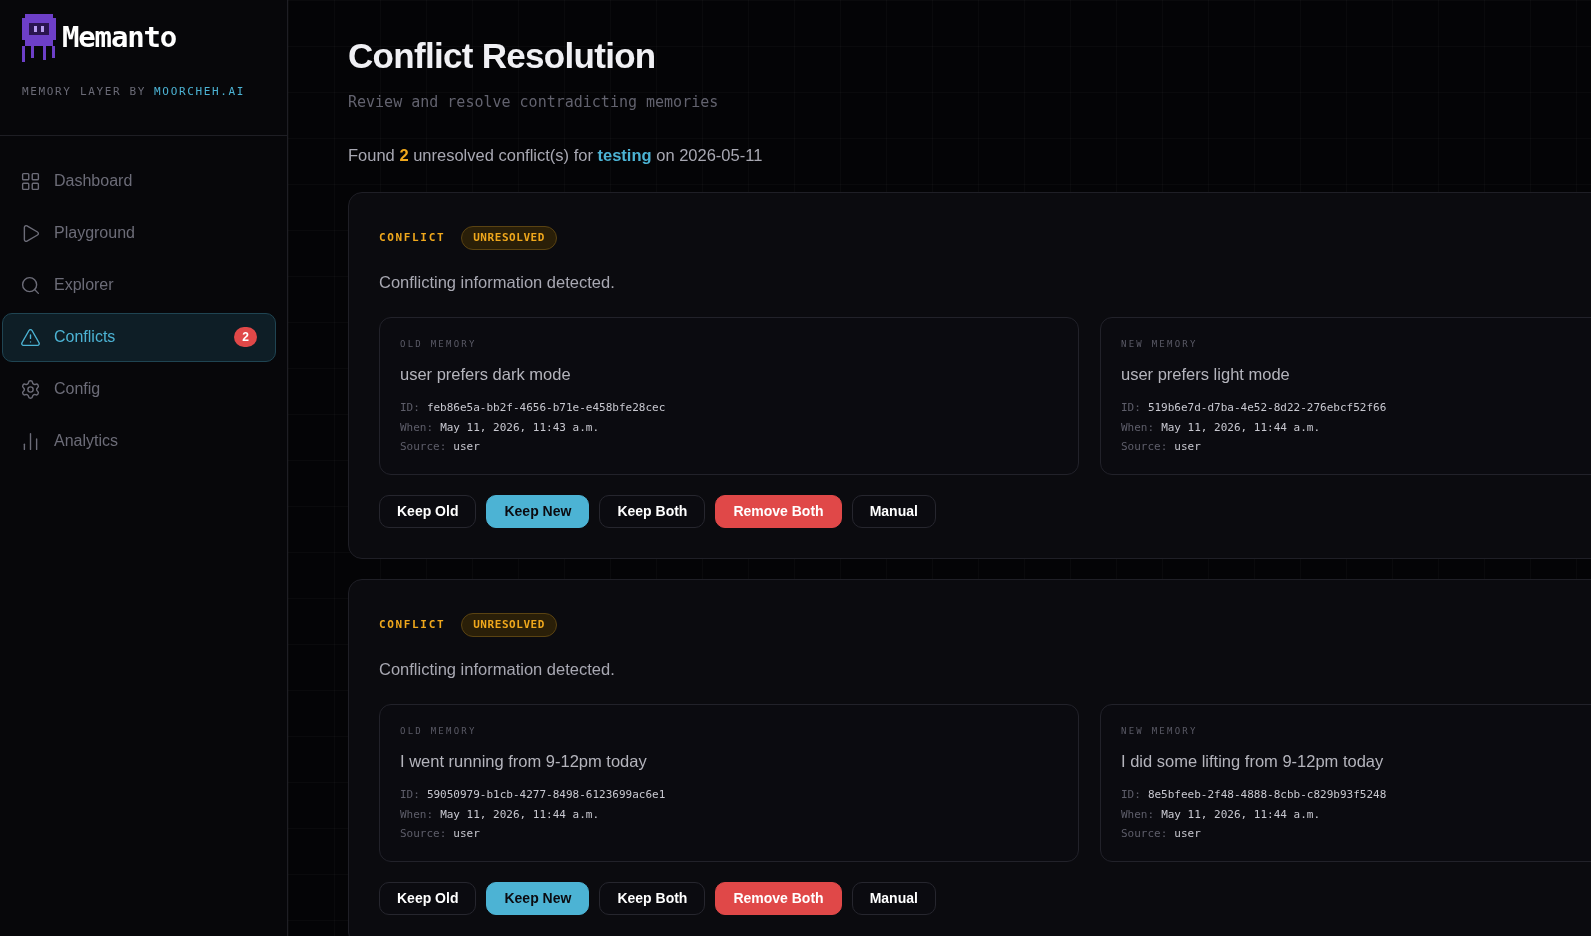 The width and height of the screenshot is (1591, 936). What do you see at coordinates (555, 155) in the screenshot?
I see `summary-text: Found 2 unresolved conflict(s) for testing on 2026-05-11` at bounding box center [555, 155].